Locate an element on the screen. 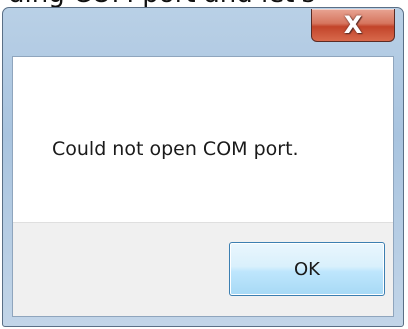  ok-button: OK is located at coordinates (307, 269).